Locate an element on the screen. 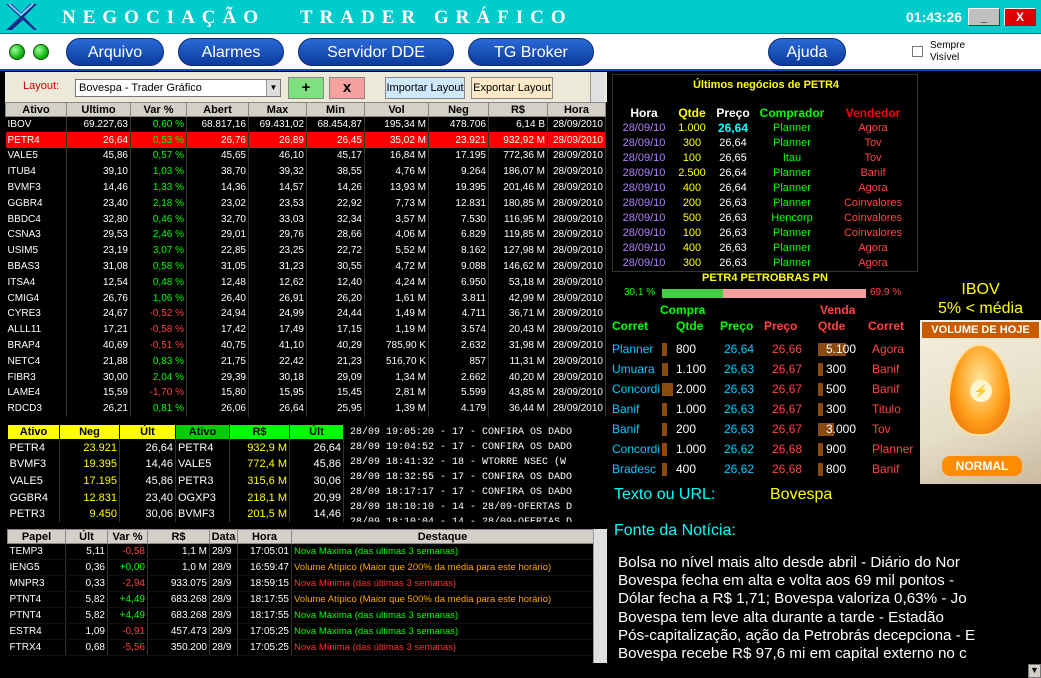 The height and width of the screenshot is (678, 1041). ticker-line: 28/09 19:04:52 - 17 - CONFIRA OS DADO is located at coordinates (476, 447).